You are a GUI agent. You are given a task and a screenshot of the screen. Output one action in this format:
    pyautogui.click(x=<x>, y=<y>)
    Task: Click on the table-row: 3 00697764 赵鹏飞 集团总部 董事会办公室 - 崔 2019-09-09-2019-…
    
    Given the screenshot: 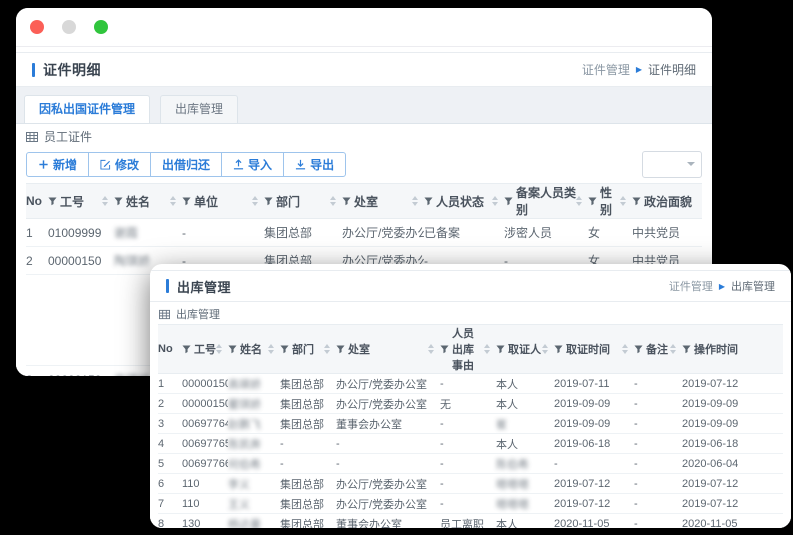 What is the action you would take?
    pyautogui.click(x=470, y=423)
    